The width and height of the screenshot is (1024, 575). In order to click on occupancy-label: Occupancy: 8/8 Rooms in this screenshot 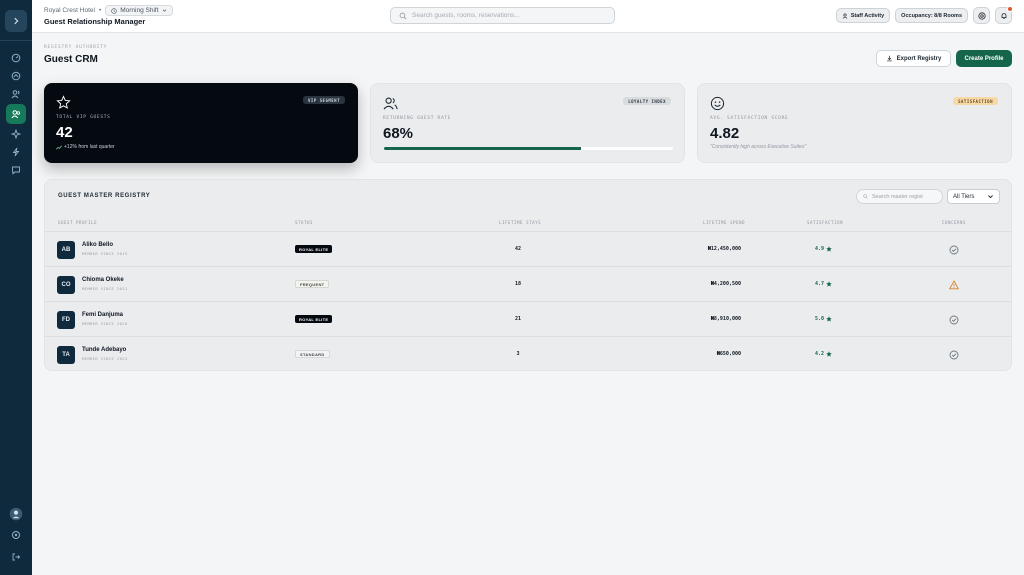, I will do `click(931, 15)`.